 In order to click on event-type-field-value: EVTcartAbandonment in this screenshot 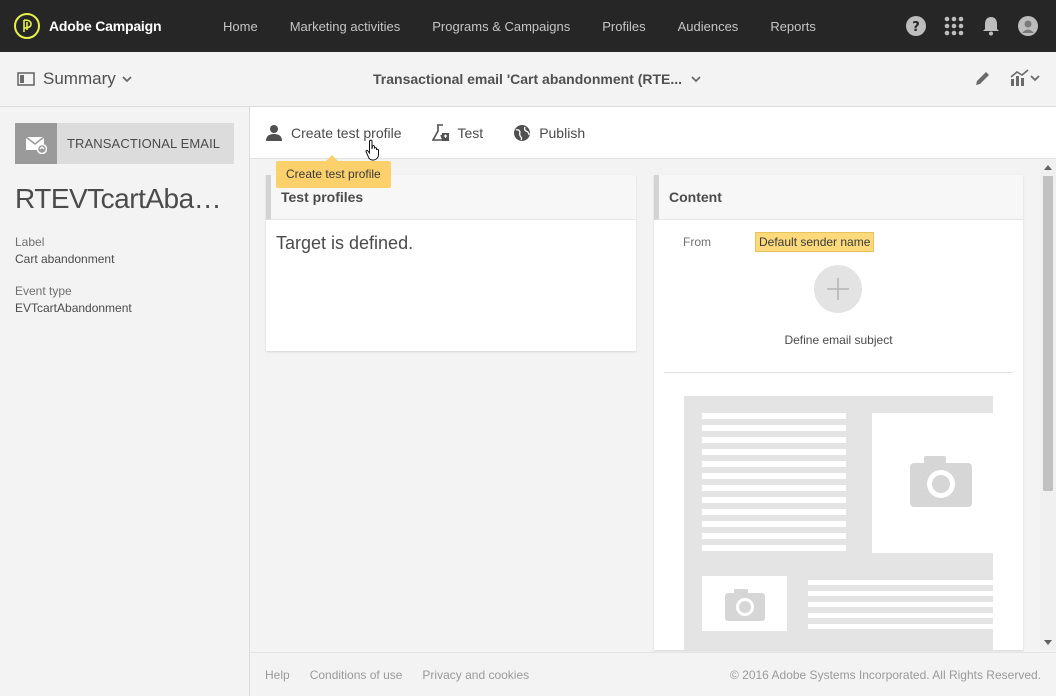, I will do `click(73, 308)`.